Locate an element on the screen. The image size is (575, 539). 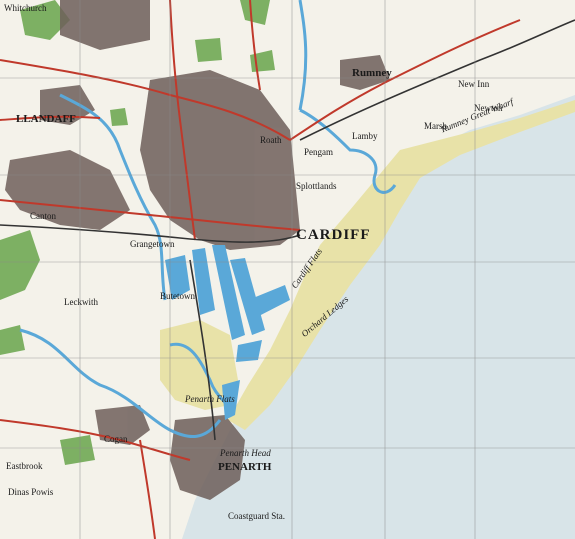
label-pengam: Pengam is located at coordinates (318, 152).